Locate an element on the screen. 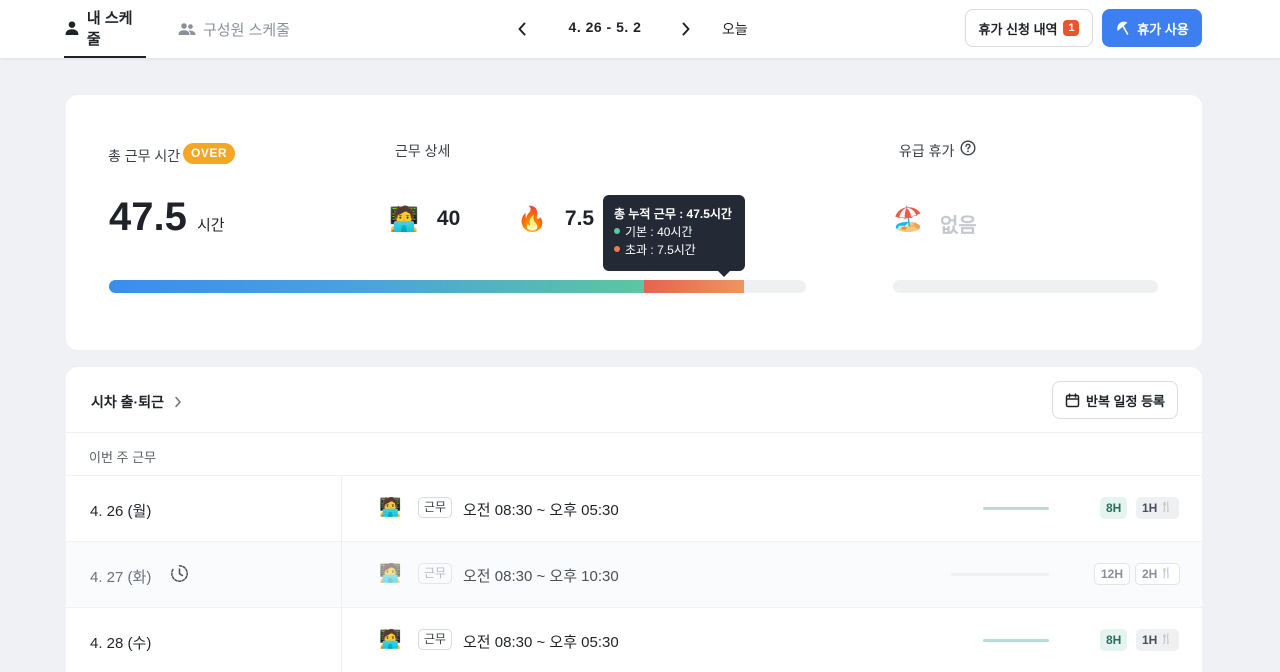 This screenshot has width=1280, height=672. people-icon is located at coordinates (187, 29).